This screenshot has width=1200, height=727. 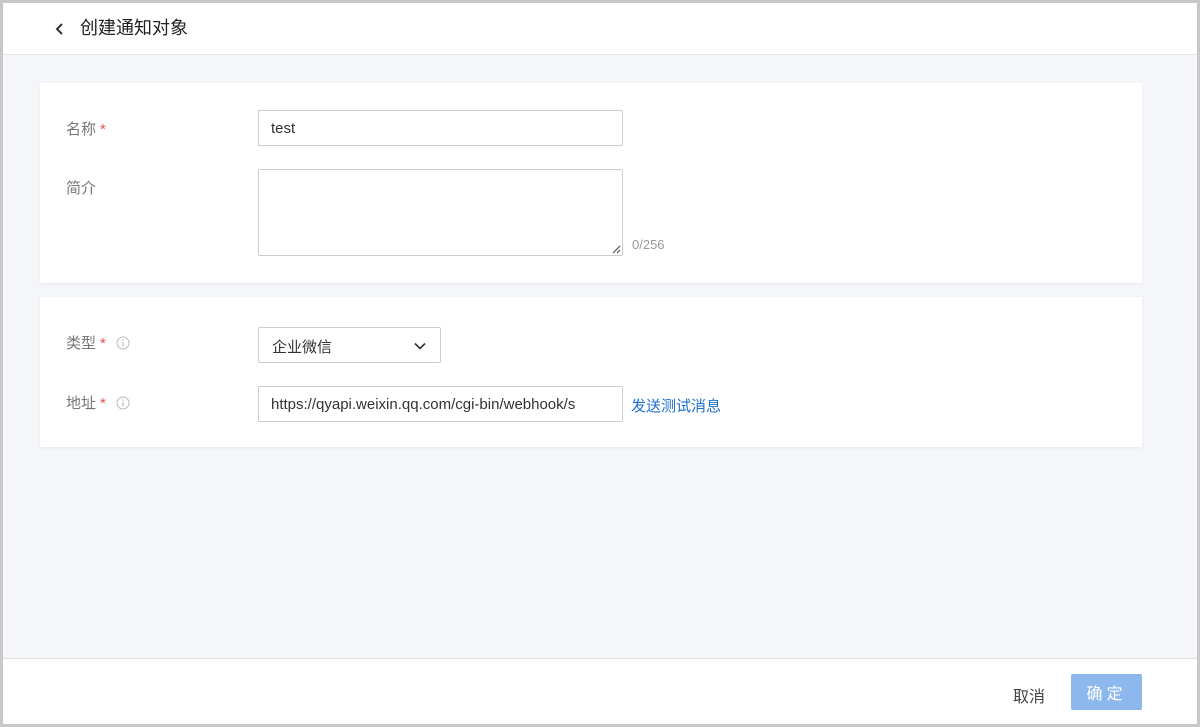 I want to click on send-test-message-link: 发送测试消息, so click(x=676, y=405).